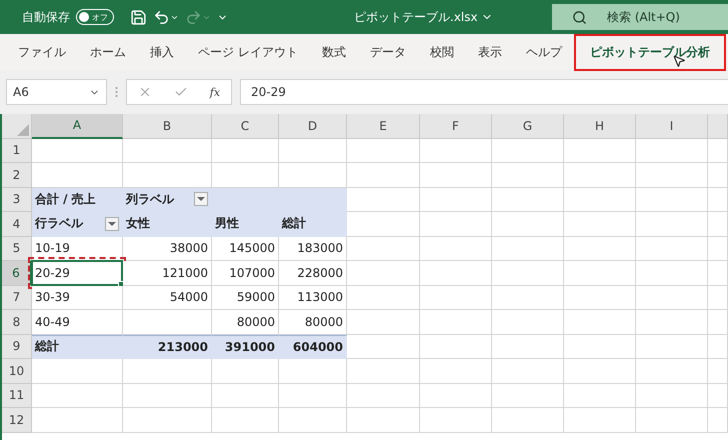 The width and height of the screenshot is (728, 440). I want to click on row-header: 6, so click(17, 273).